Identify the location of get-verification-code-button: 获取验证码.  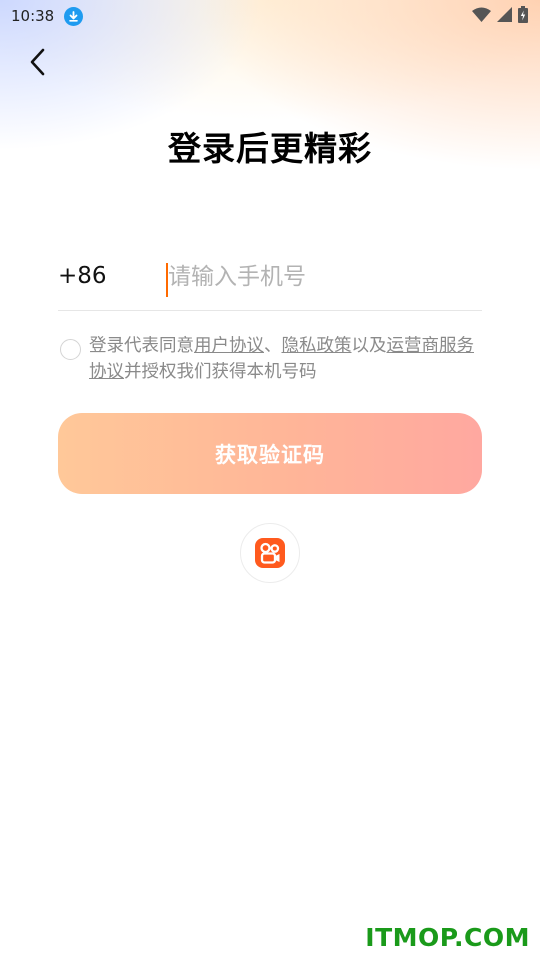
(270, 453).